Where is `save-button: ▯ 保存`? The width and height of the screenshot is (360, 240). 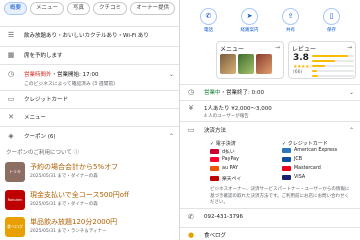
save-button: ▯ 保存 is located at coordinates (332, 20).